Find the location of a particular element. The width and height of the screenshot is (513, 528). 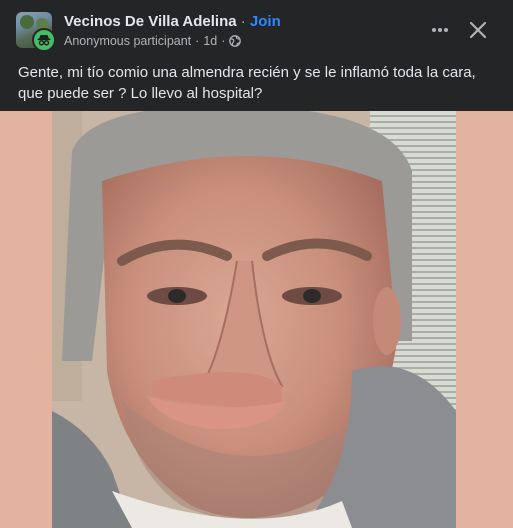

join-group-link: Join is located at coordinates (265, 21).